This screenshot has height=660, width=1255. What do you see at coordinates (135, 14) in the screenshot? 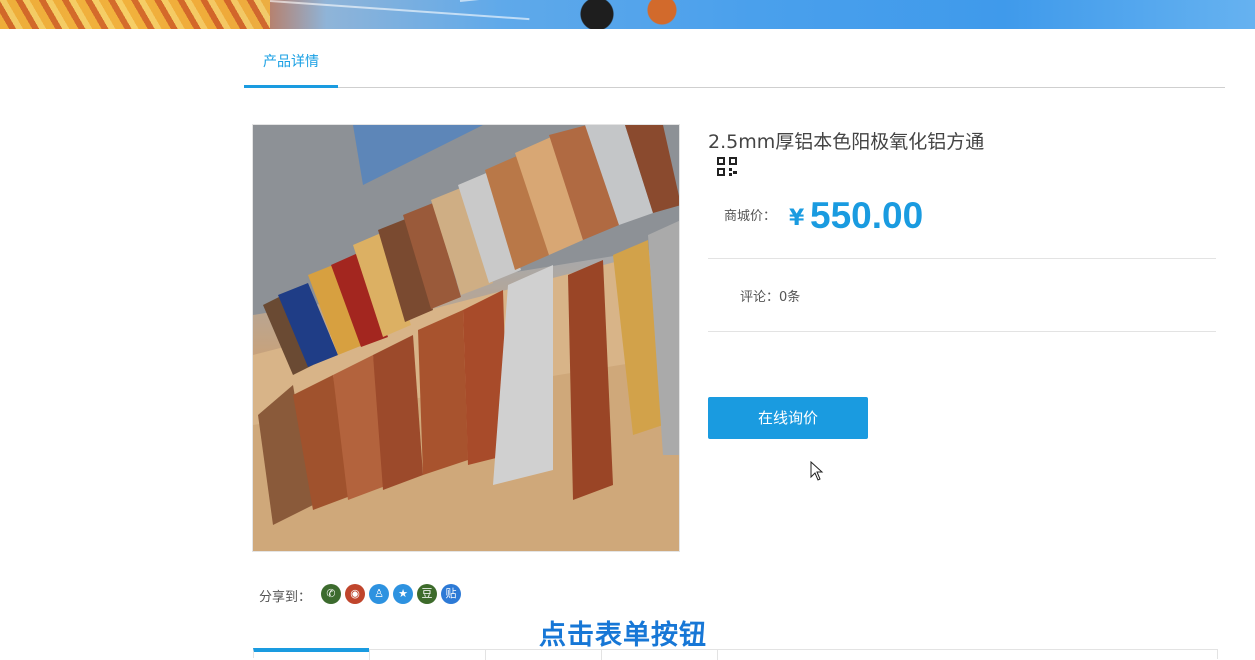
I see `banner-carousel-graphic` at bounding box center [135, 14].